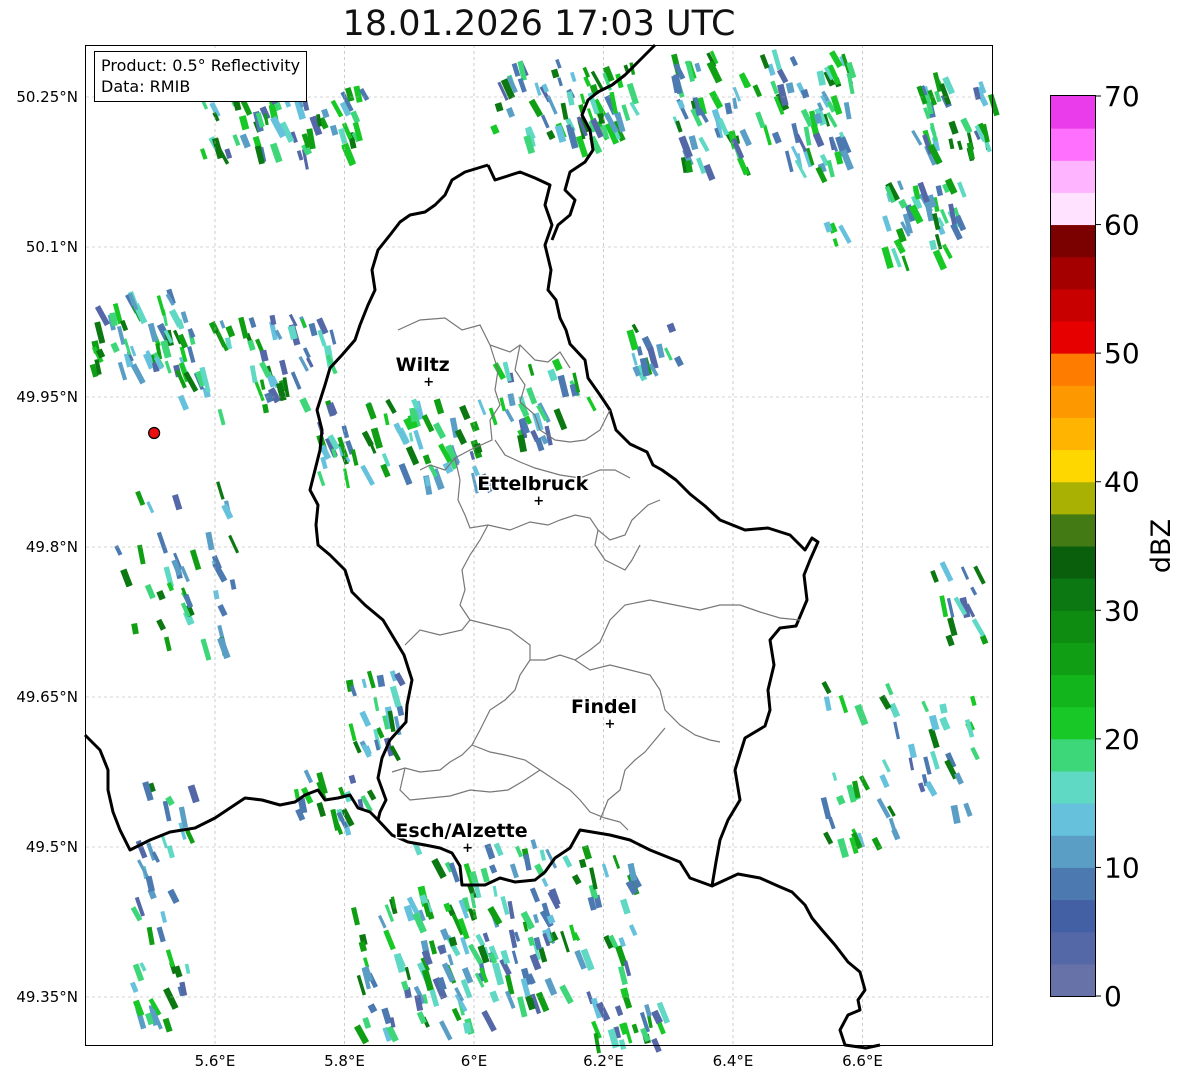 The height and width of the screenshot is (1081, 1184). I want to click on colorbar: 0 10 20 30 40 50 60 70 dBZ, so click(1113, 546).